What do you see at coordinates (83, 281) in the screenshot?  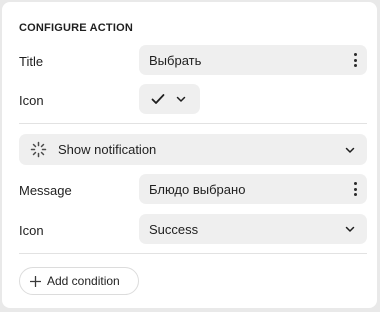 I see `add-condition-label: Add condition` at bounding box center [83, 281].